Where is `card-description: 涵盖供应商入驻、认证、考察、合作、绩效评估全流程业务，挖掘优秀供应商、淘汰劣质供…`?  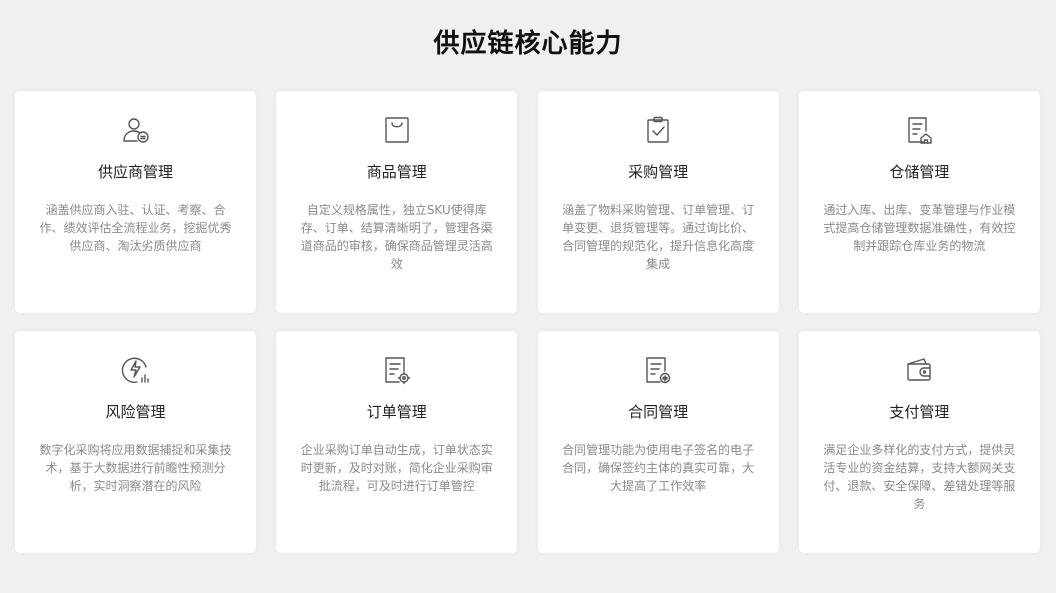 card-description: 涵盖供应商入驻、认证、考察、合作、绩效评估全流程业务，挖掘优秀供应商、淘汰劣质供… is located at coordinates (135, 228).